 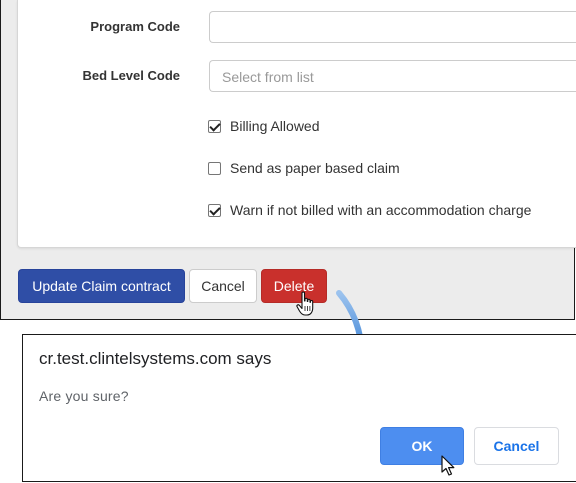 I want to click on dialog-title: cr.test.clintelsystems.com says, so click(x=155, y=358).